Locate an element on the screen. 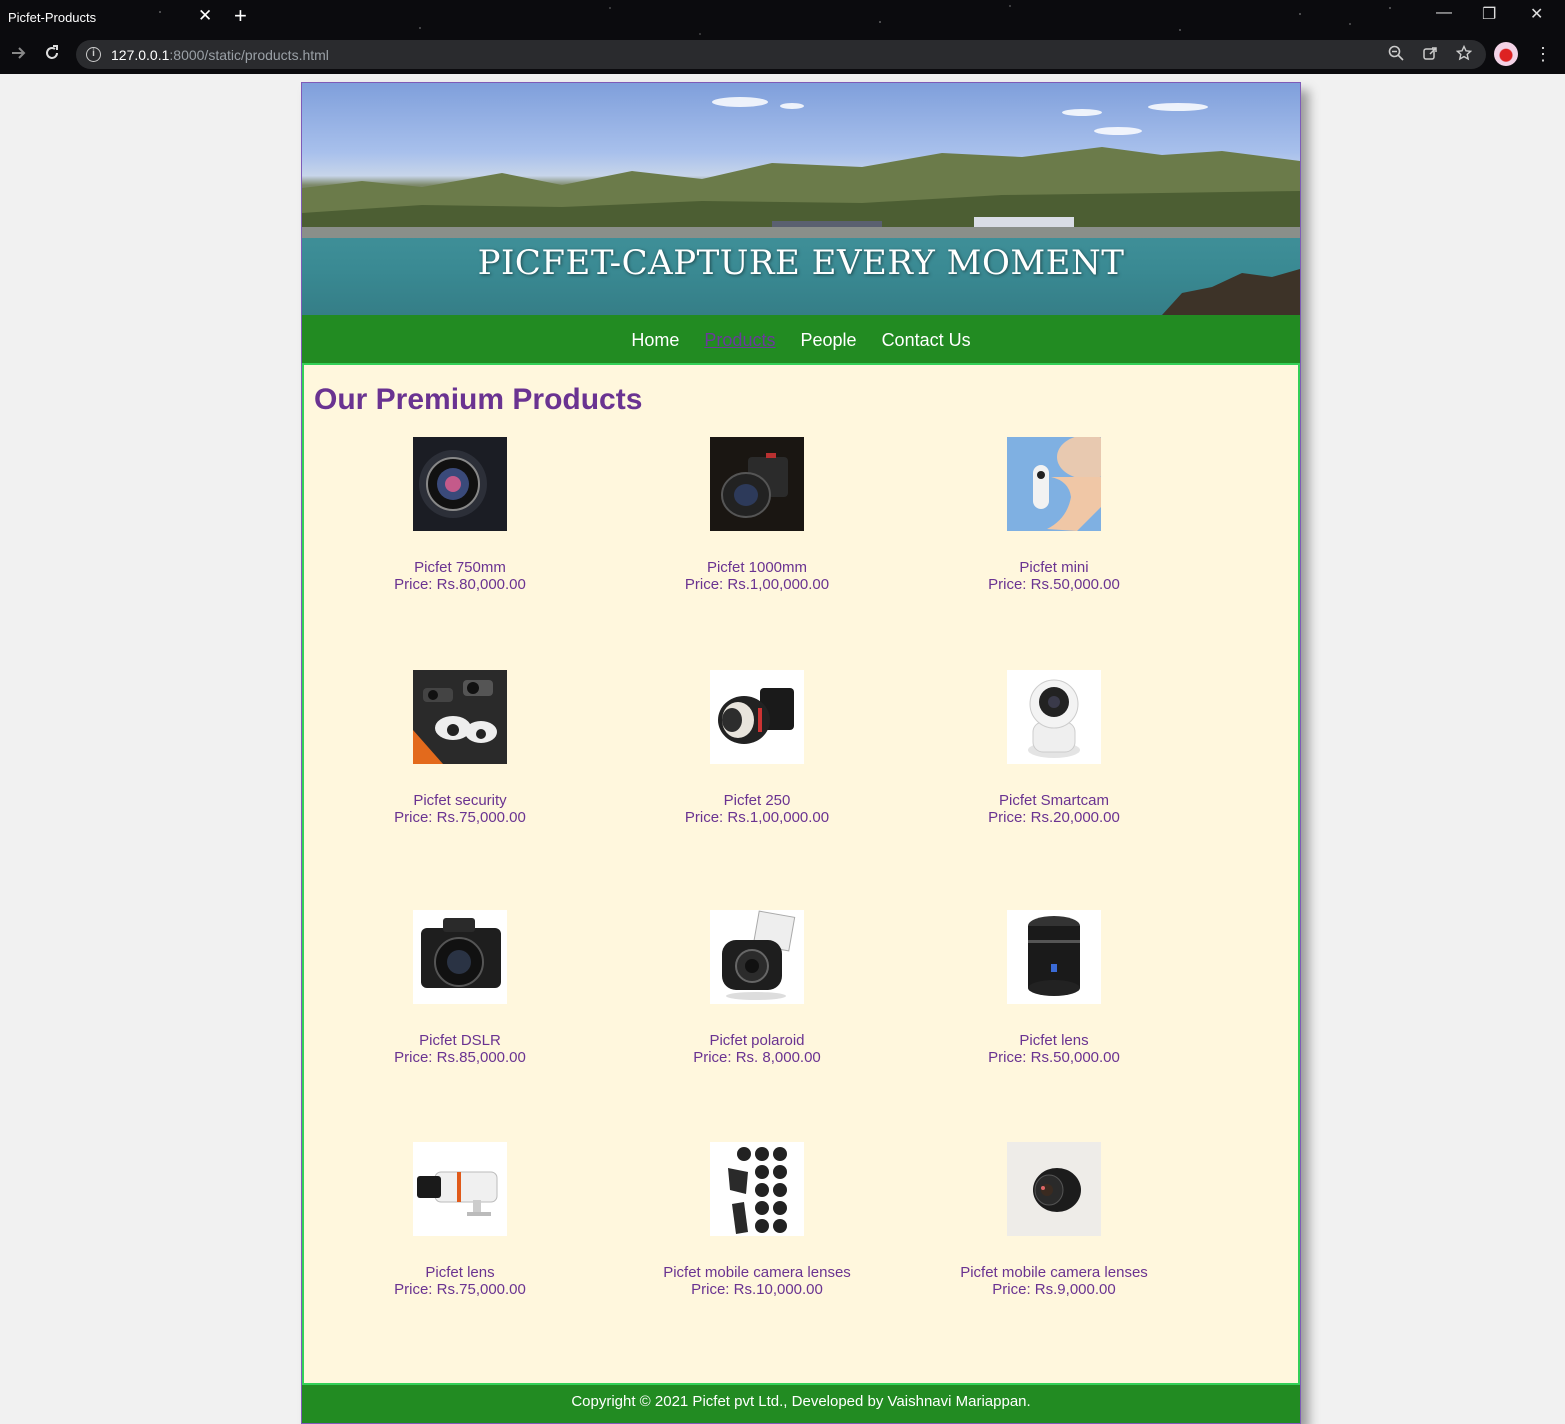 The image size is (1565, 1424). product-name: Picfet 1000mm is located at coordinates (757, 567).